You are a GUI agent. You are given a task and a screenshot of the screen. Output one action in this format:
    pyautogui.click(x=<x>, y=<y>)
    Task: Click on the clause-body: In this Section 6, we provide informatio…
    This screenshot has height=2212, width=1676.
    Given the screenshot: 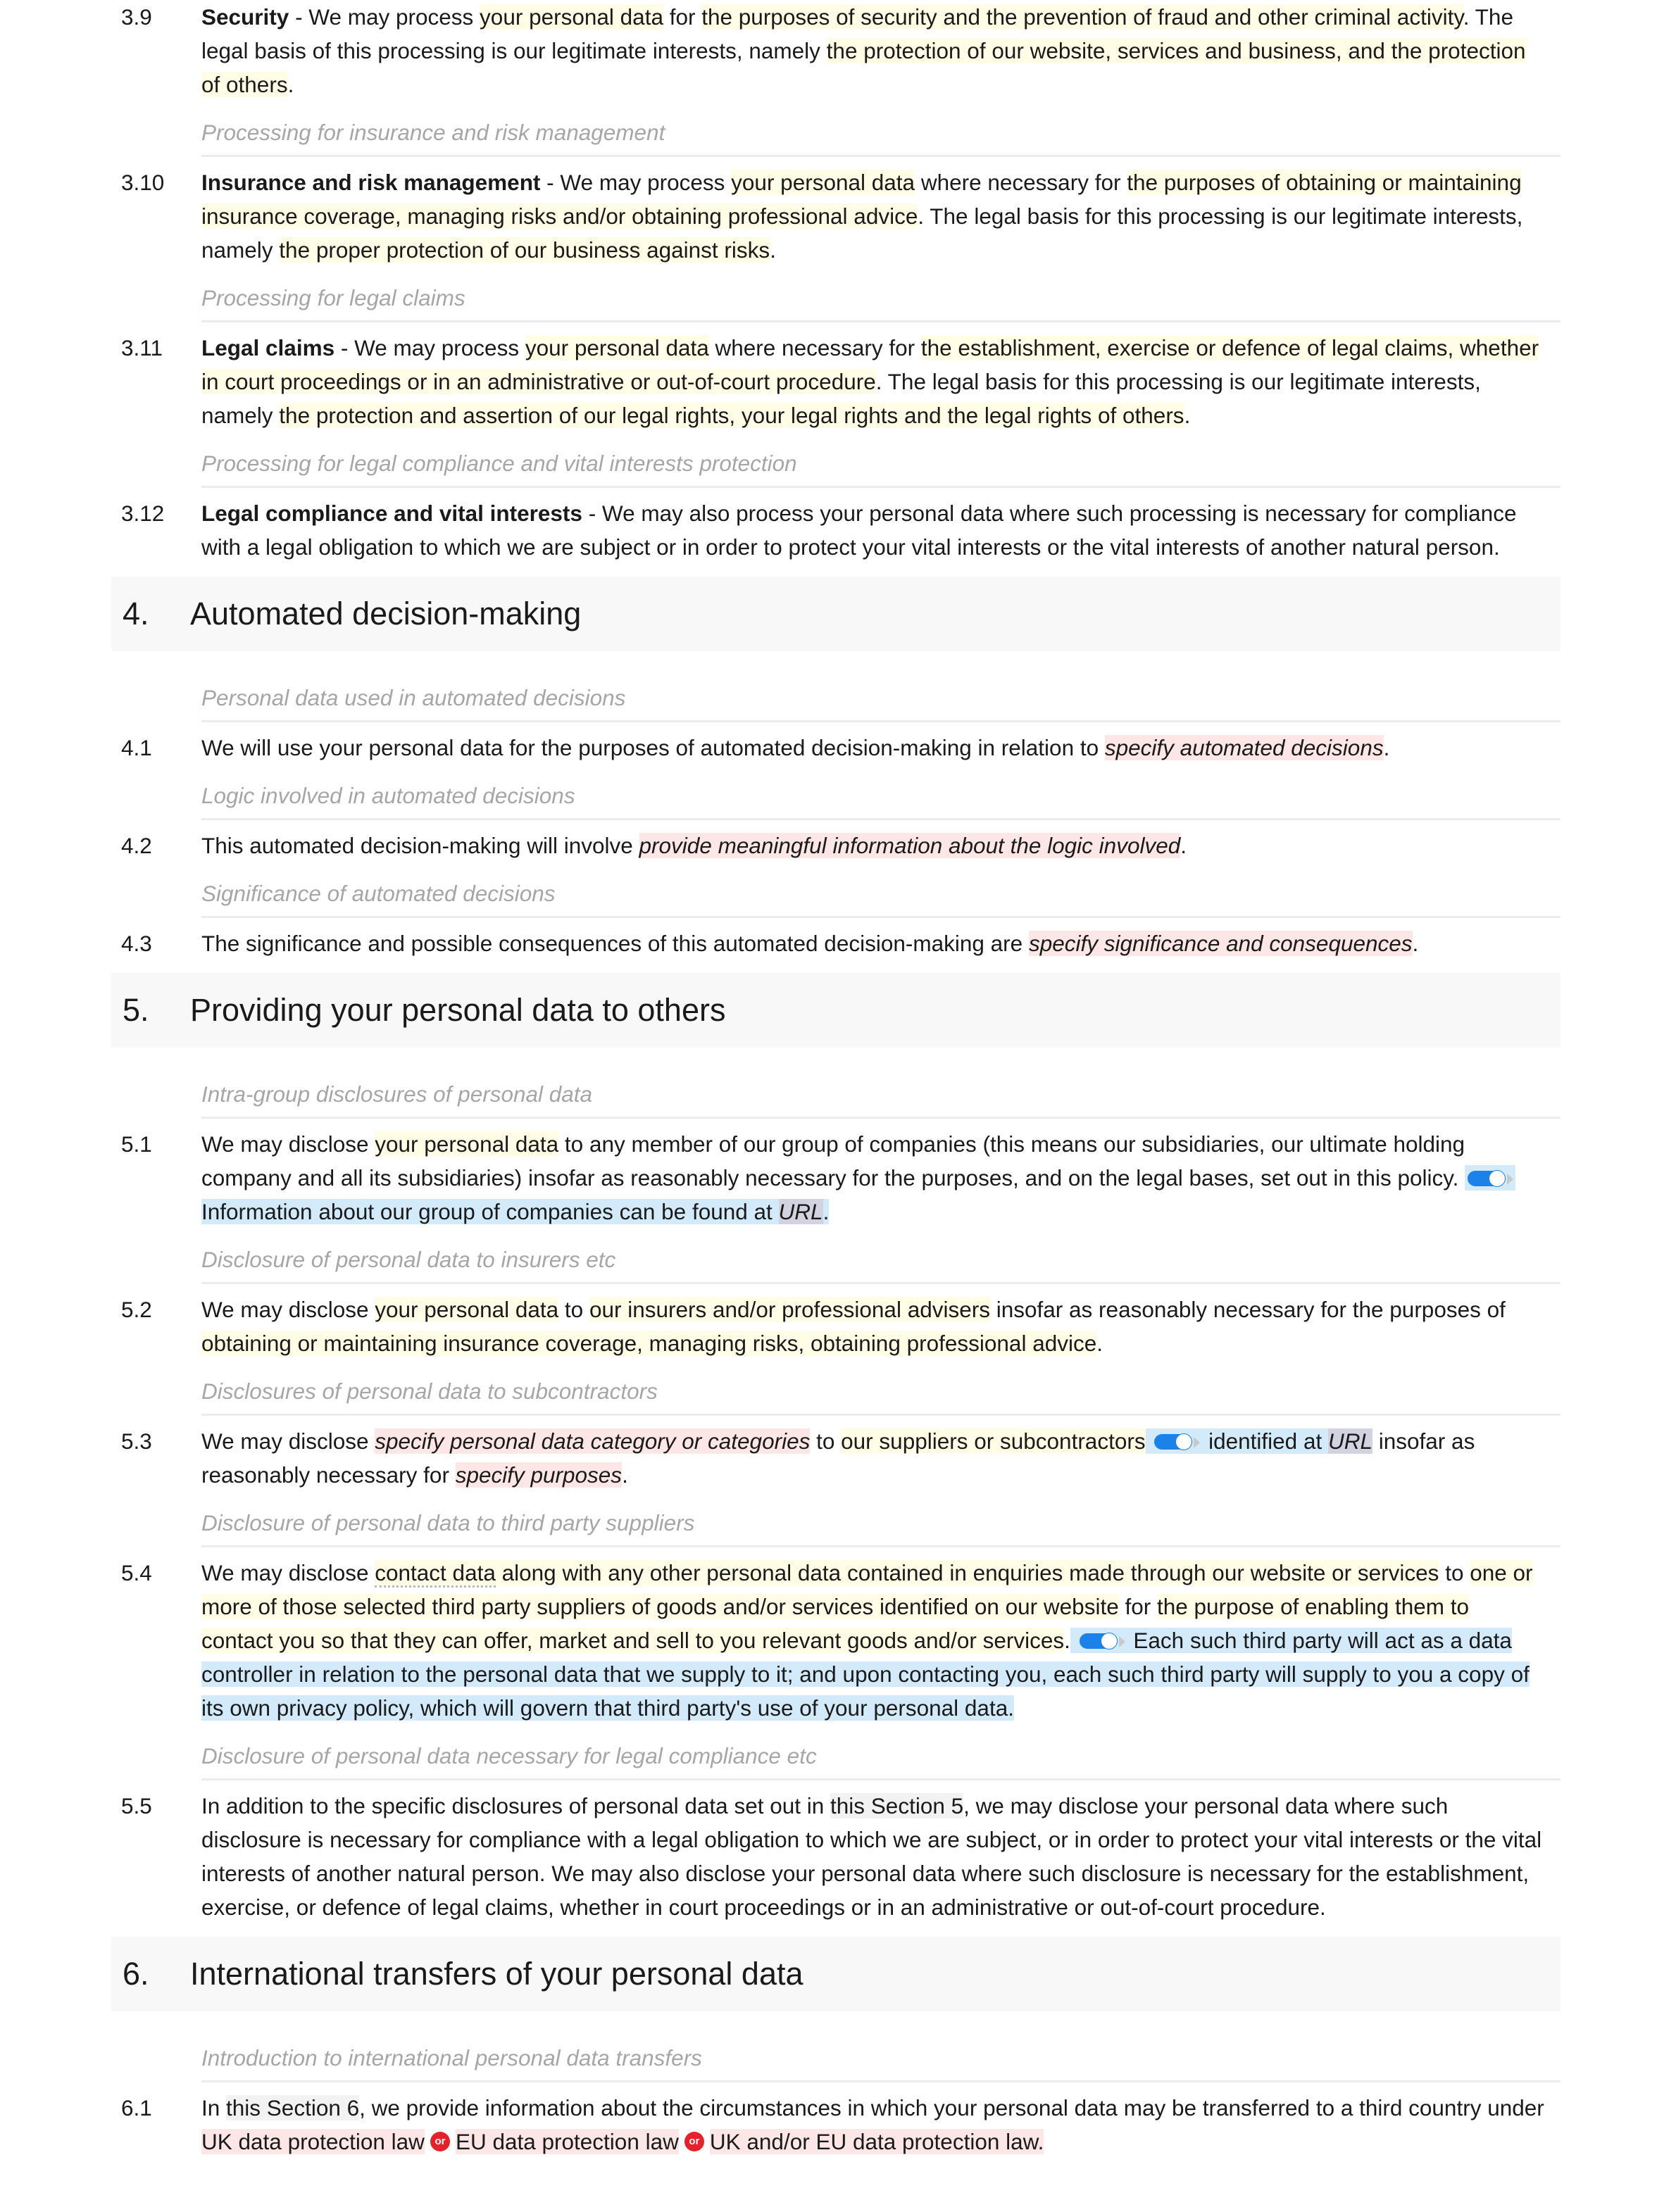 What is the action you would take?
    pyautogui.click(x=873, y=2124)
    